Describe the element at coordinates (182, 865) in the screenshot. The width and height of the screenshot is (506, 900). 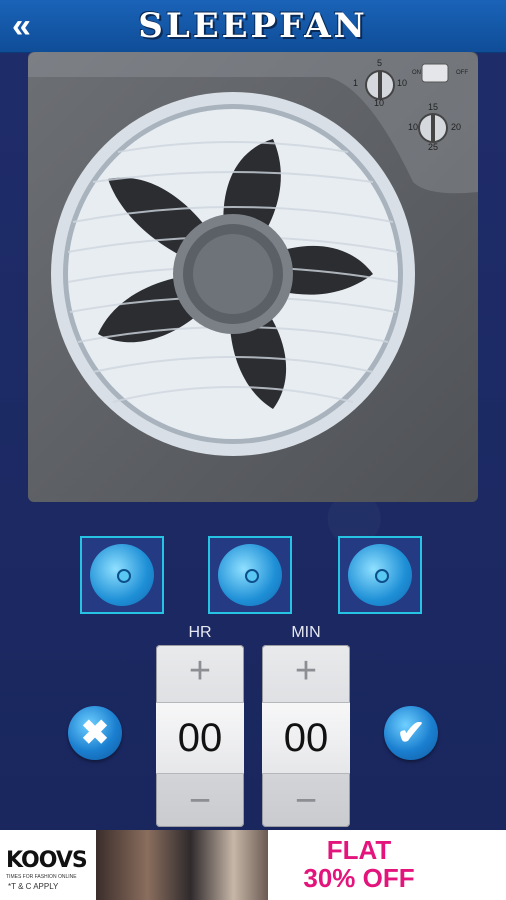
I see `ad-photo` at that location.